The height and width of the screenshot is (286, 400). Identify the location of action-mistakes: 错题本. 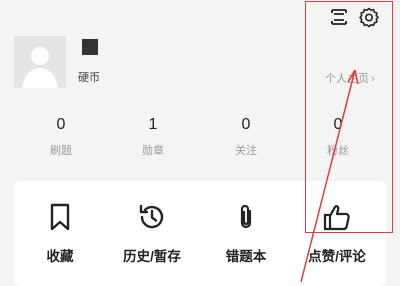
(246, 231).